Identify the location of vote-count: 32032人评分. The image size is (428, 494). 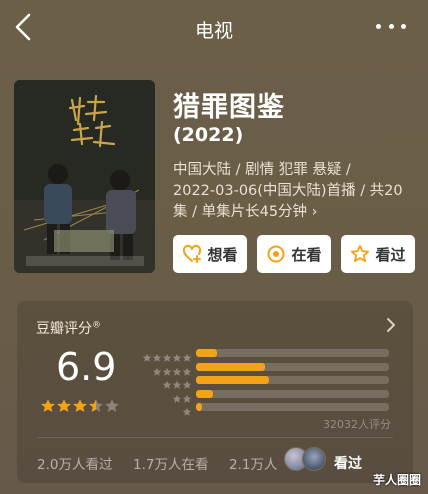
(357, 424).